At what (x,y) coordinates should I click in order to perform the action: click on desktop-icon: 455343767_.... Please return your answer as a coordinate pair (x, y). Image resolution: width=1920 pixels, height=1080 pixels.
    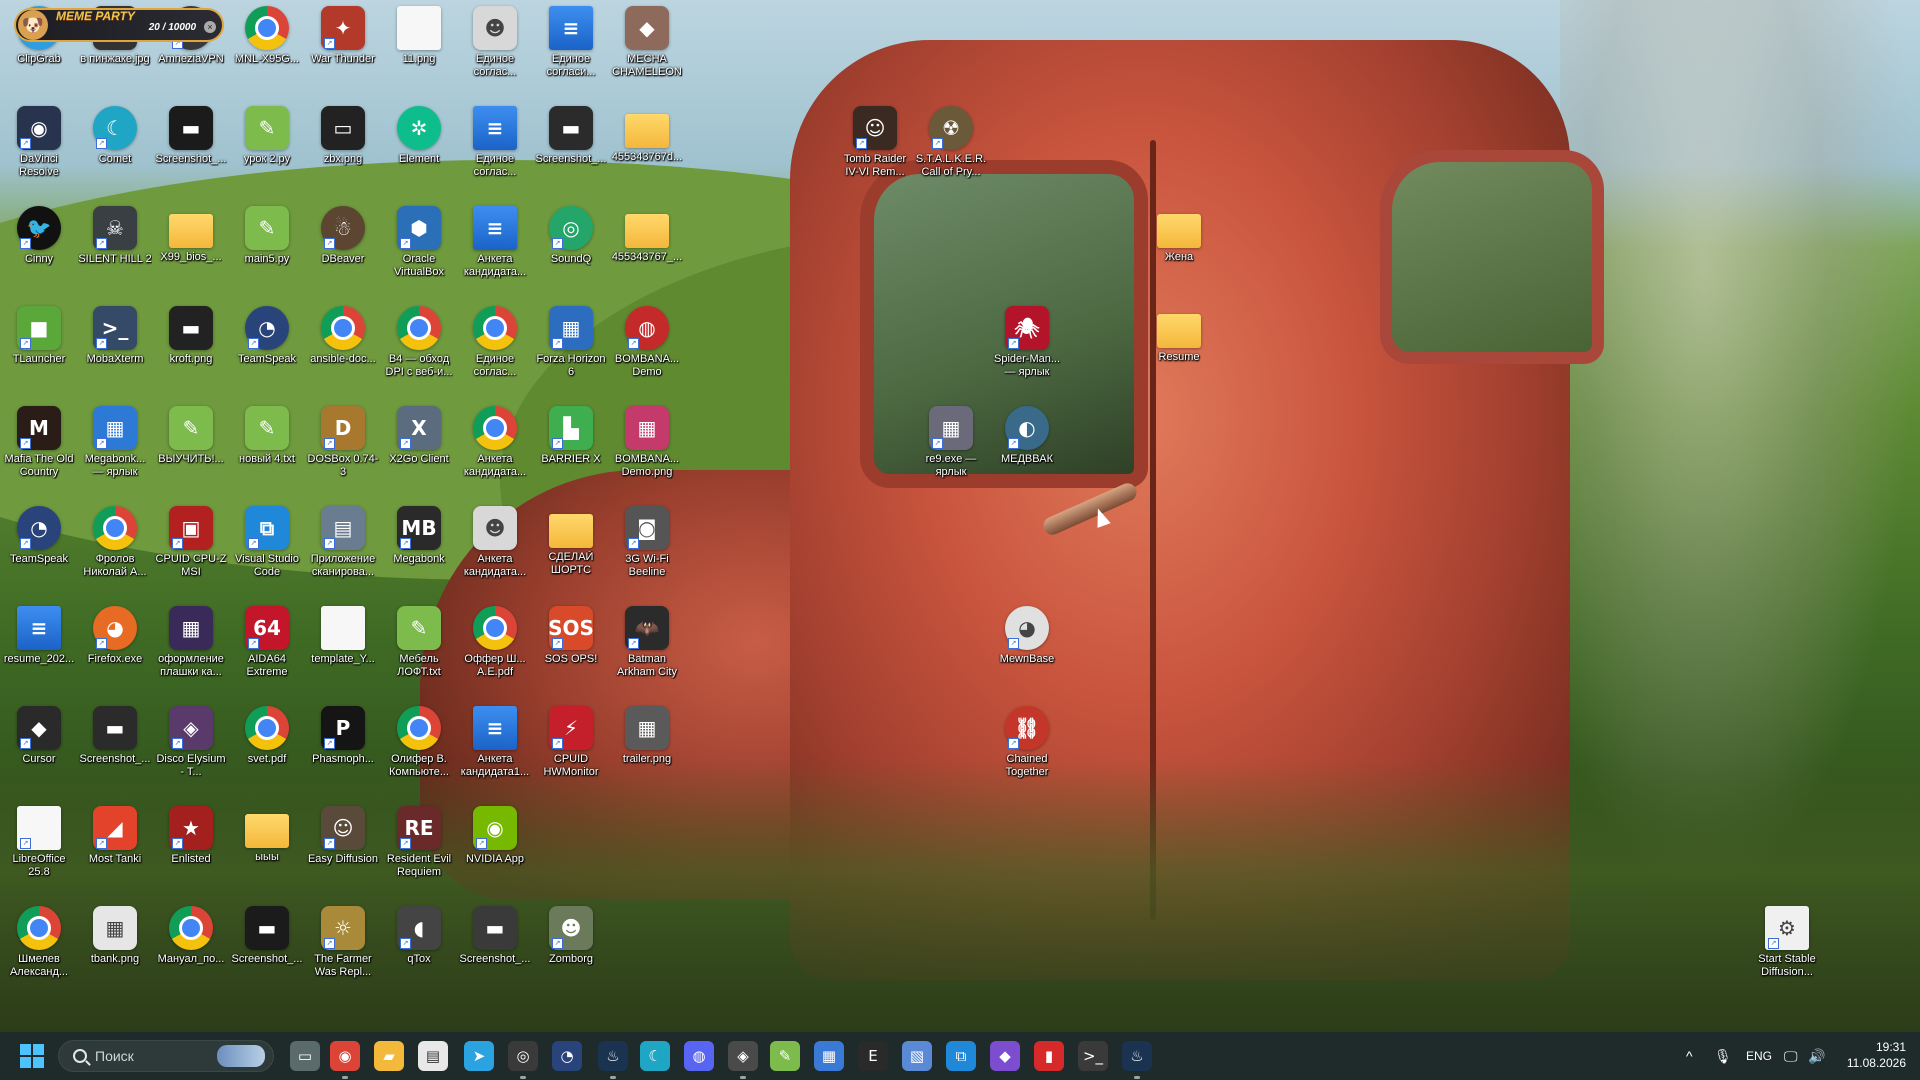
    Looking at the image, I should click on (647, 248).